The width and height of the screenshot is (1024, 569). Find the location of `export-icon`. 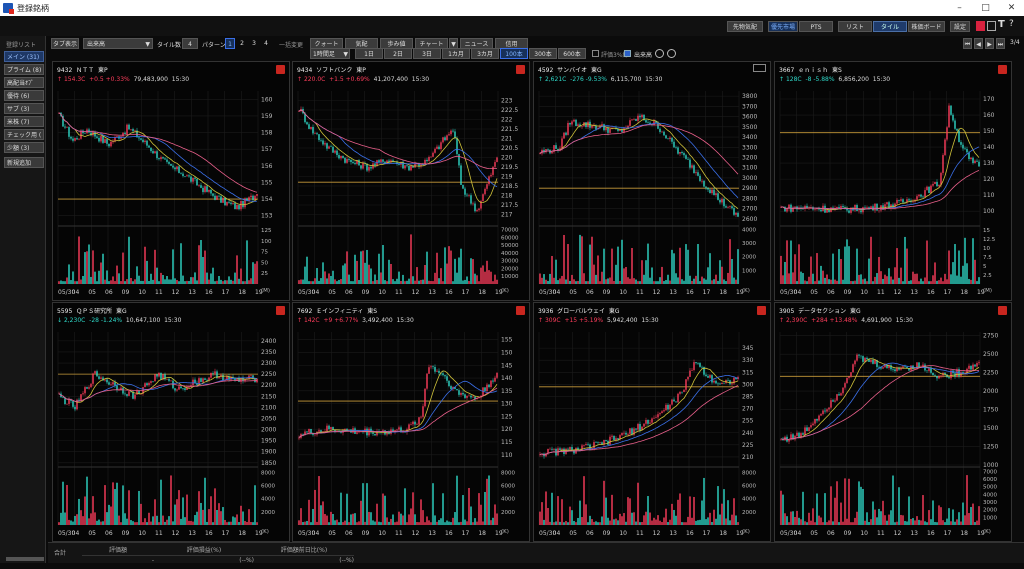

export-icon is located at coordinates (991, 26).